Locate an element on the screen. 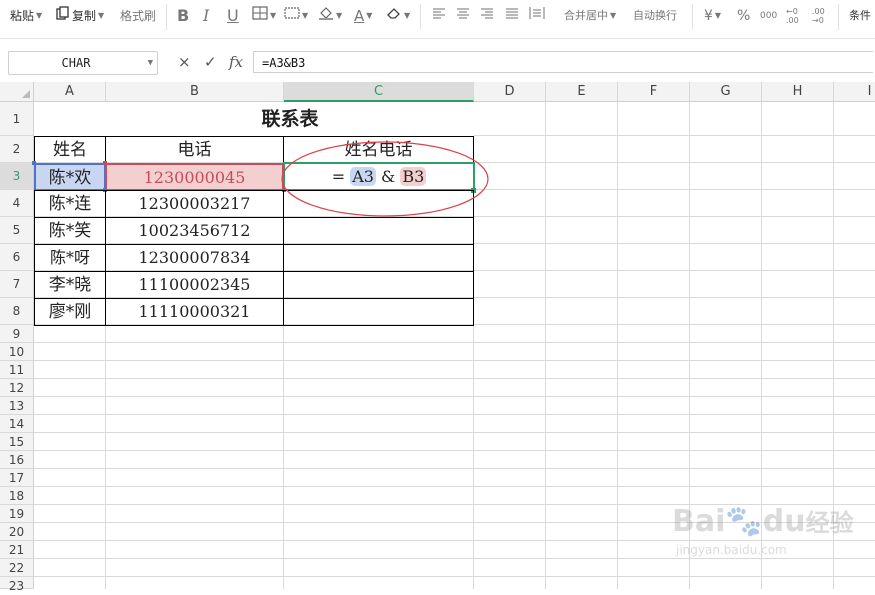 This screenshot has width=875, height=595. eraser-icon is located at coordinates (394, 16).